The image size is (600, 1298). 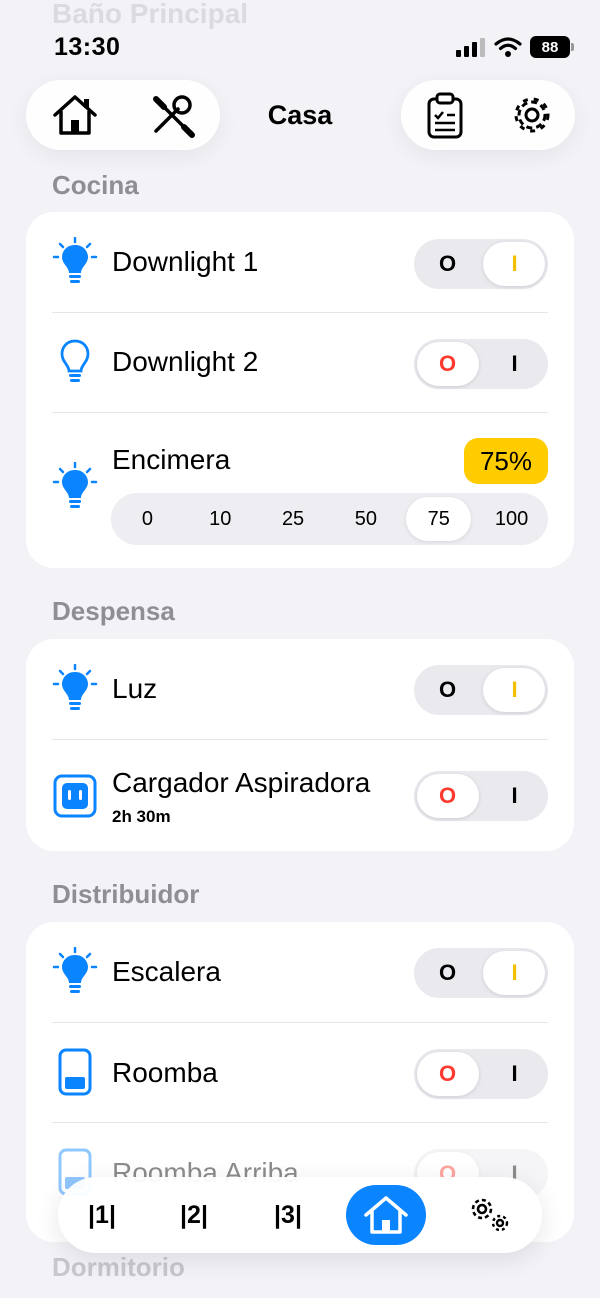 I want to click on device-row-roomba: Roomba O I, so click(x=300, y=1072).